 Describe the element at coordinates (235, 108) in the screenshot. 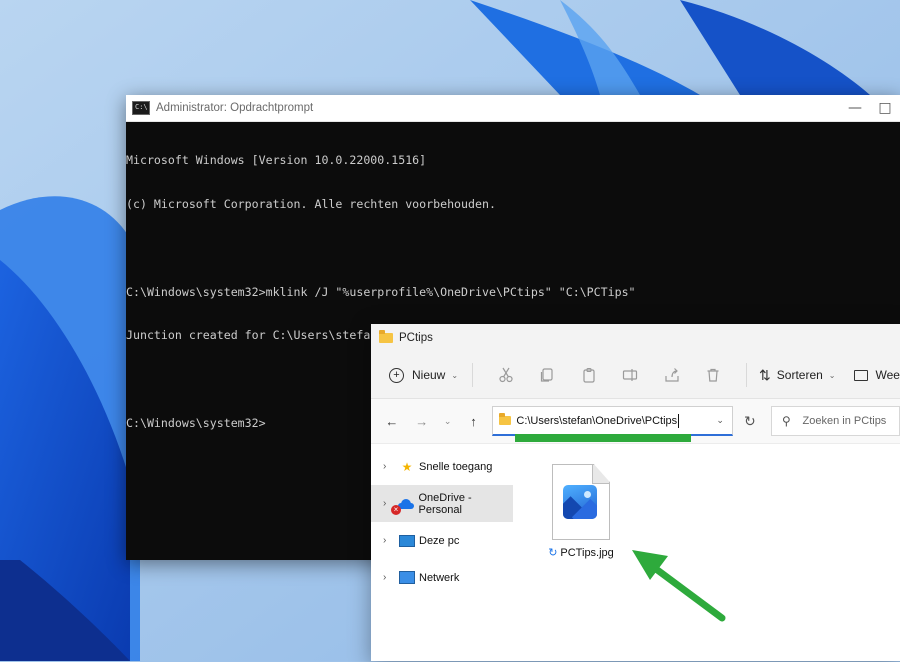

I see `cmd-window-title: Administrator: Opdrachtprompt` at that location.